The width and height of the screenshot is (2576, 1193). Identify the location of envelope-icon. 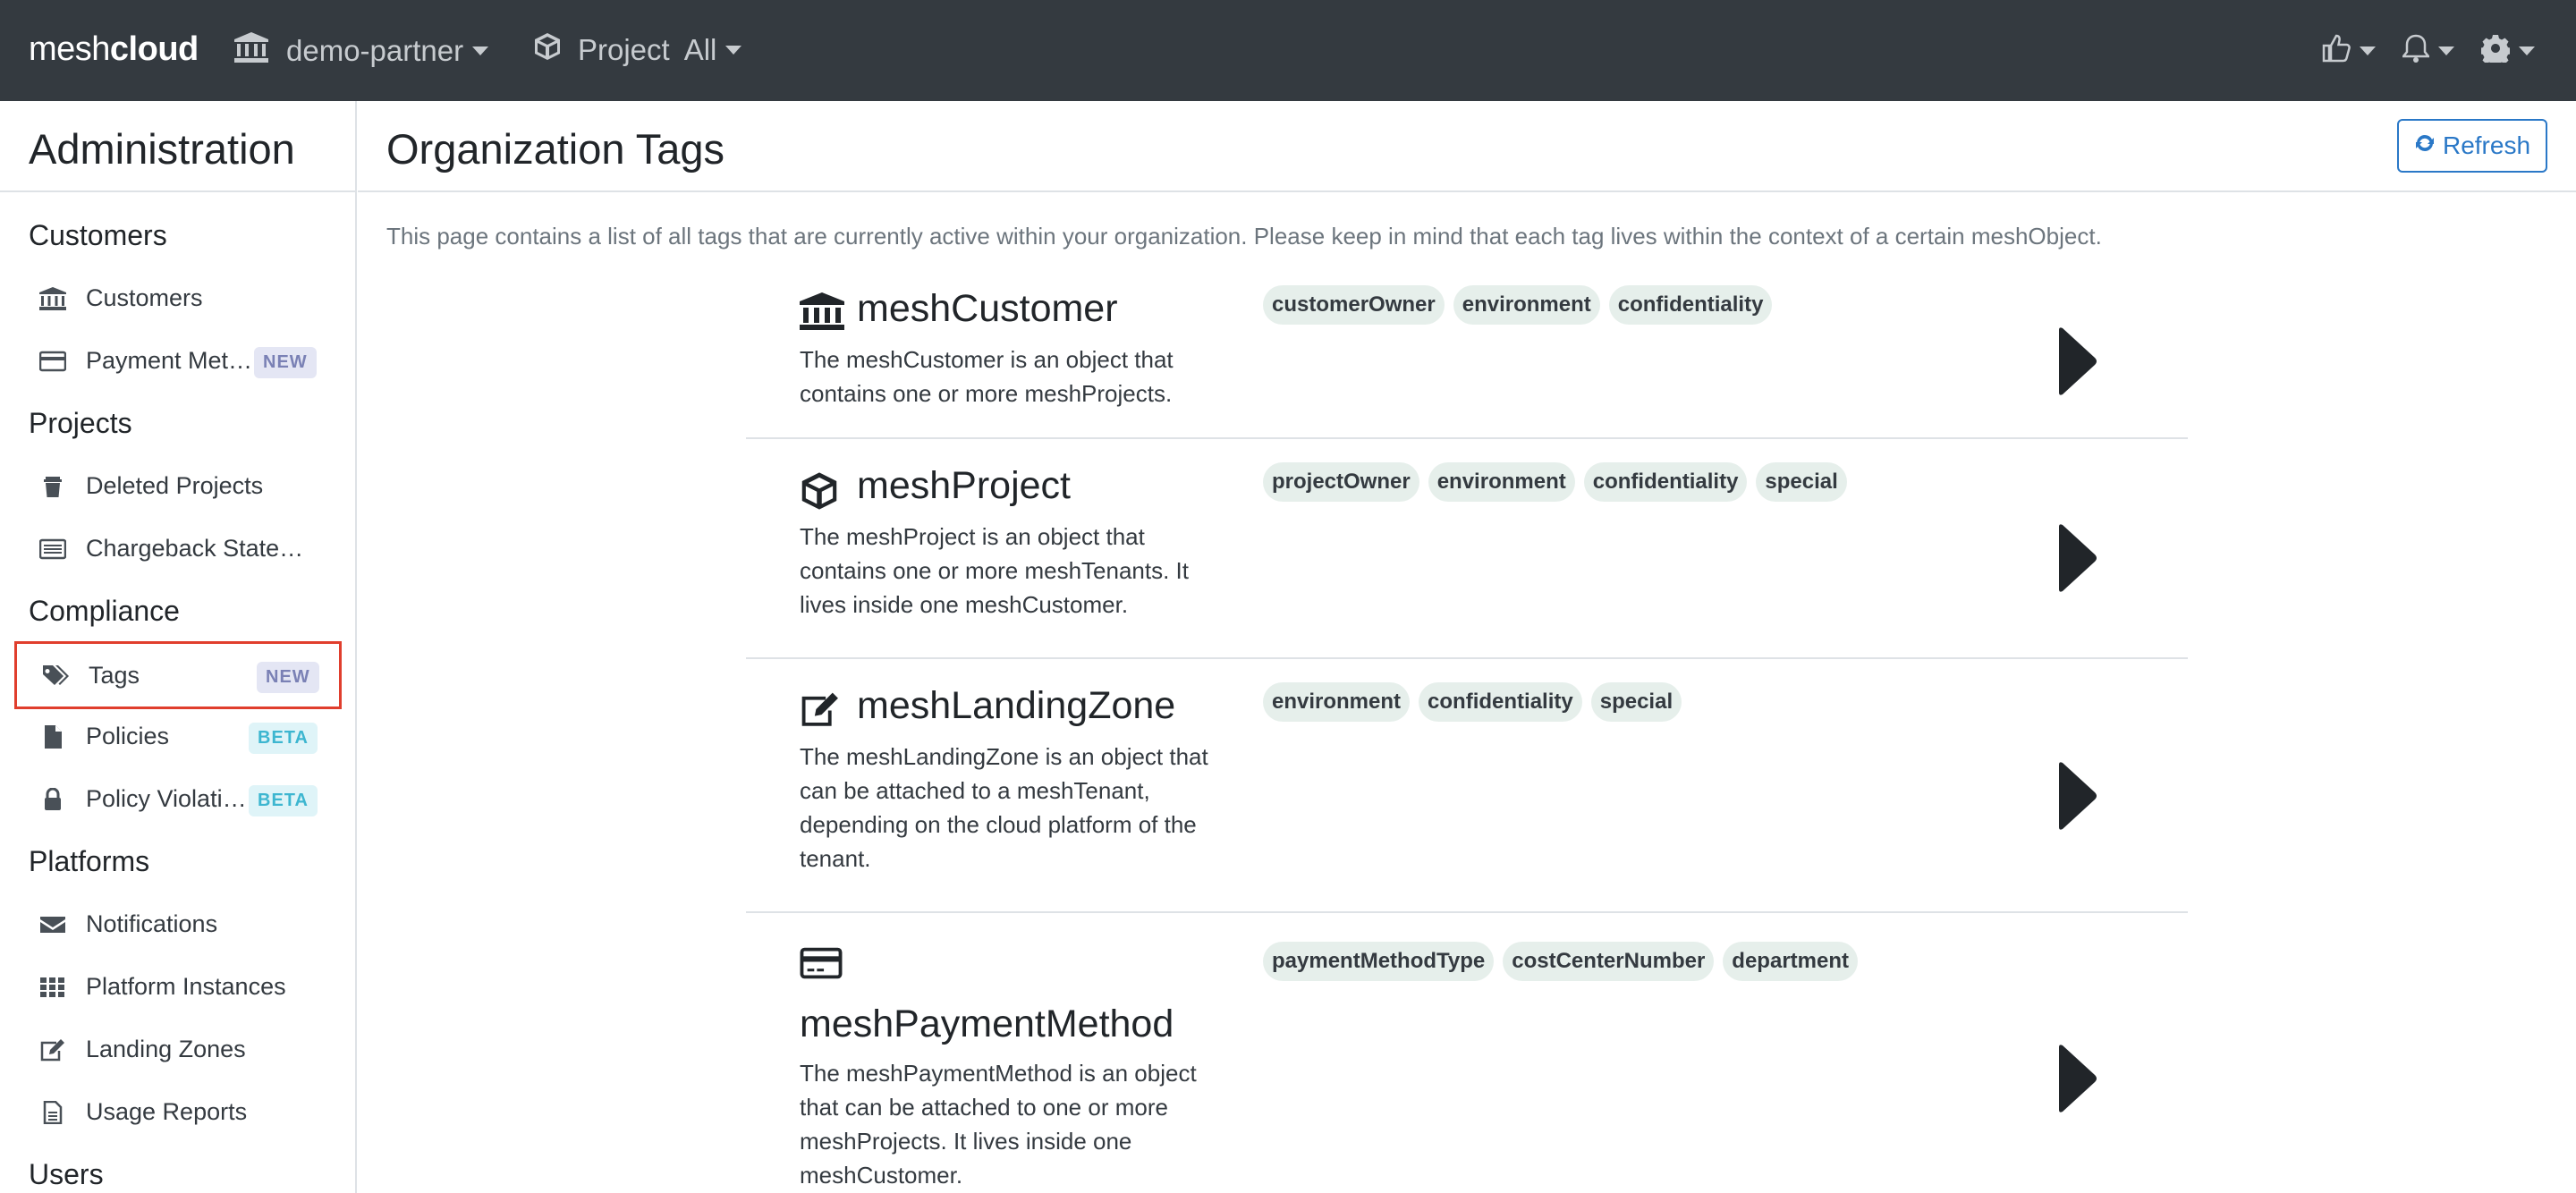
(52, 924).